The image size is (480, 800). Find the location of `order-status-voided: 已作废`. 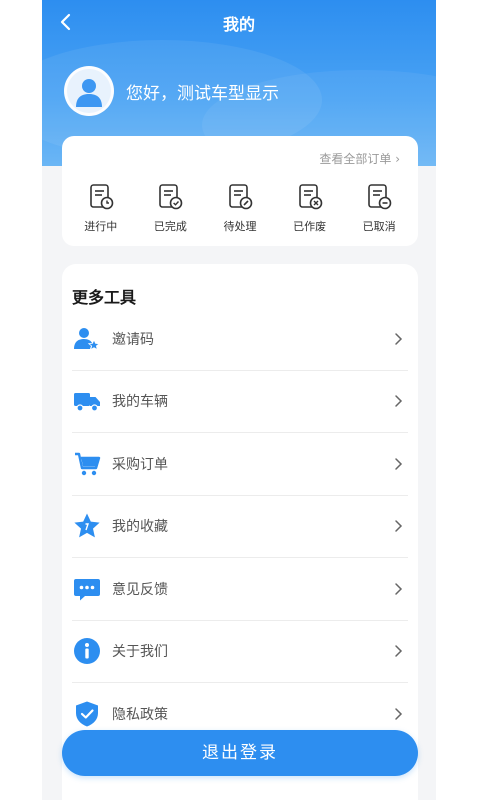

order-status-voided: 已作废 is located at coordinates (310, 208).